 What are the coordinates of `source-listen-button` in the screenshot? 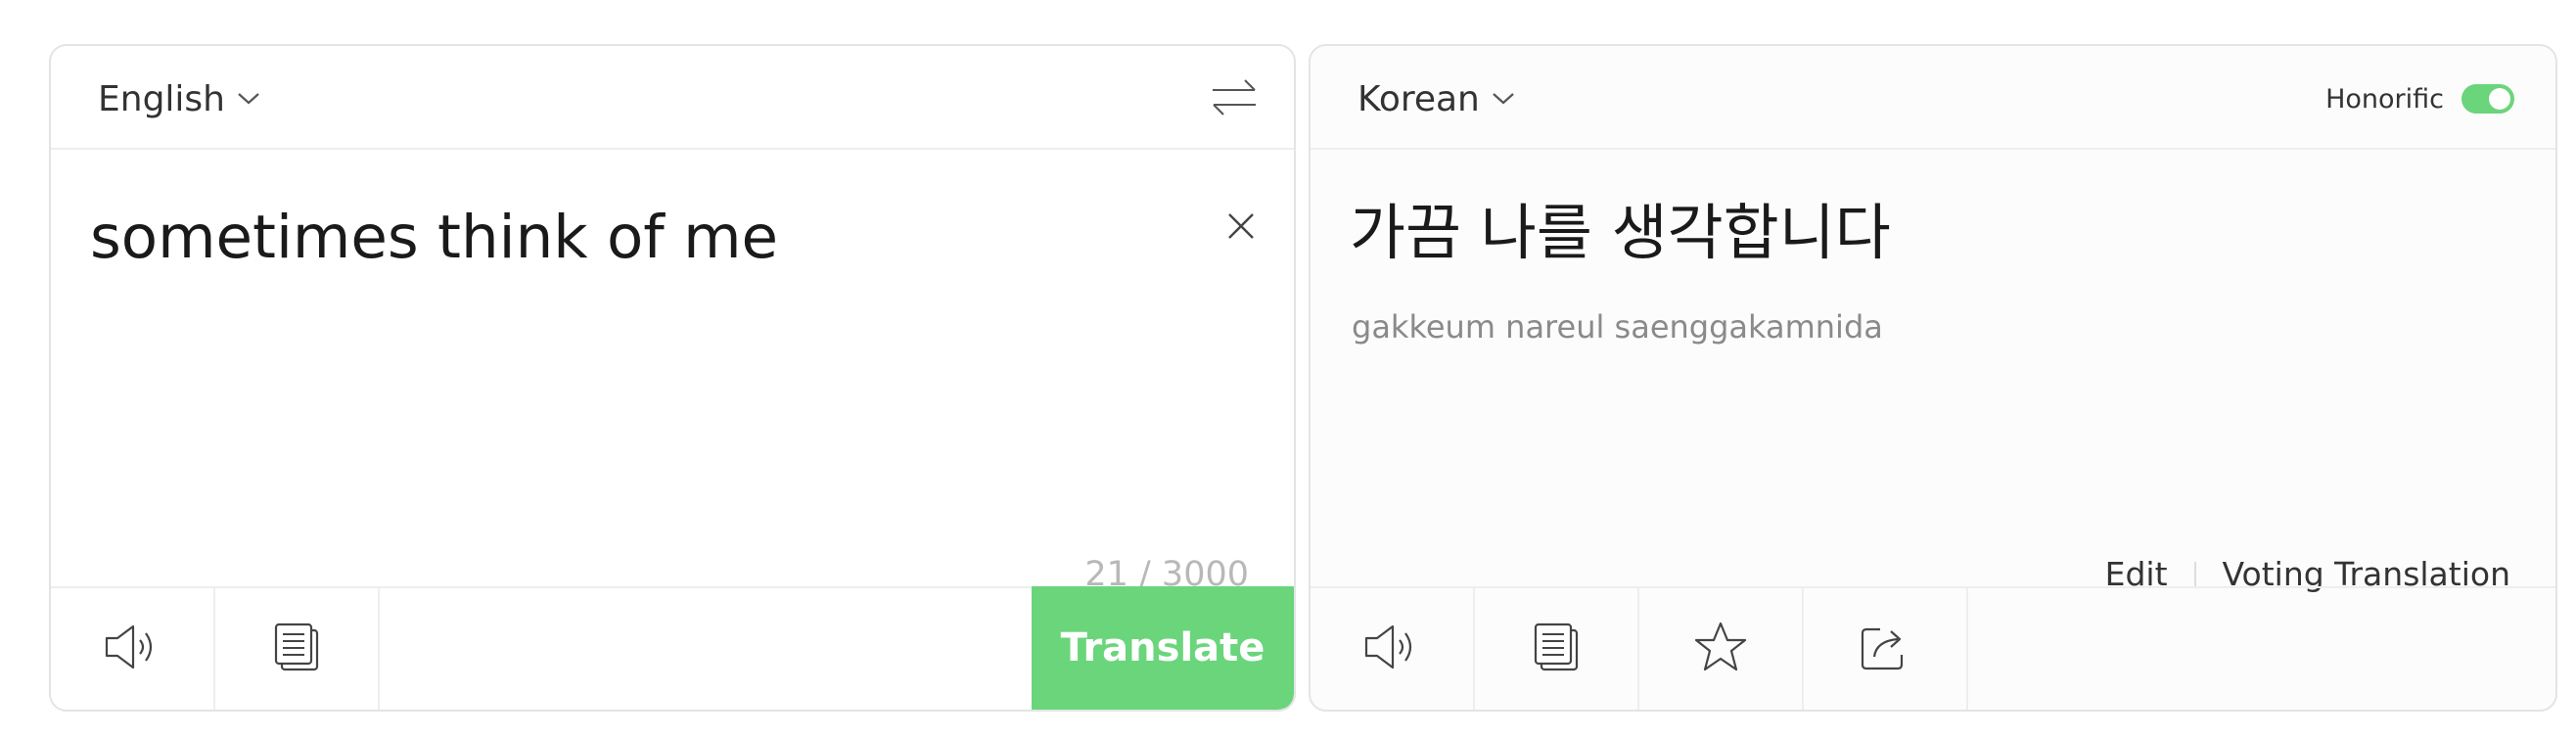 It's located at (133, 649).